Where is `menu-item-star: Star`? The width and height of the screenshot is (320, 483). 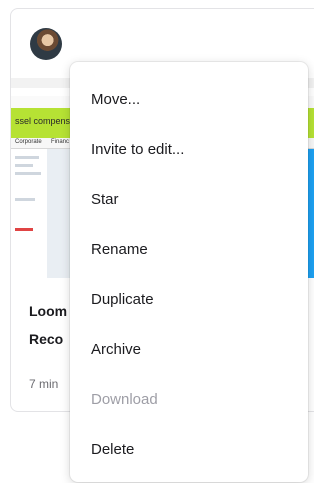
menu-item-star: Star is located at coordinates (189, 199).